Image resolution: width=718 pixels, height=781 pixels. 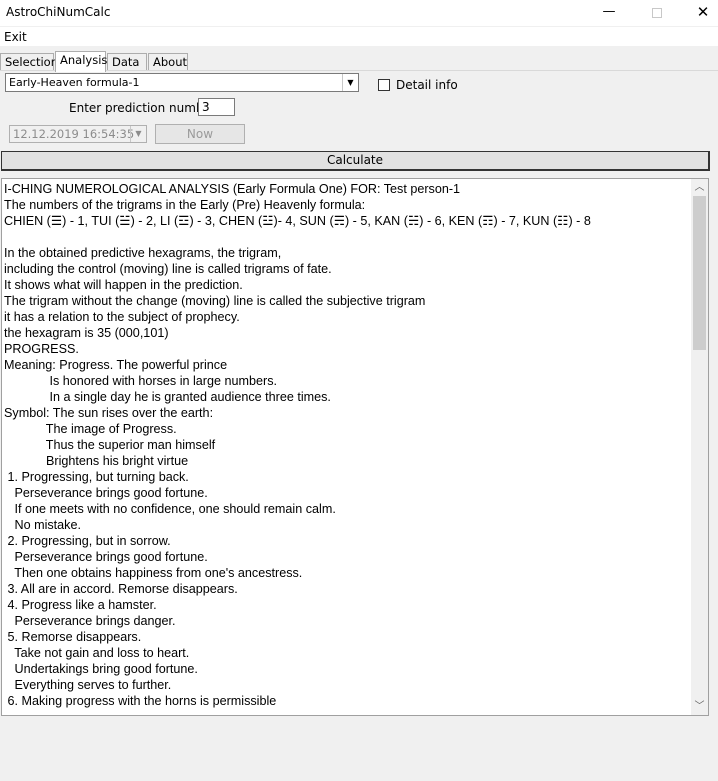 I want to click on vertical-scrollbar: ︿ ﹀, so click(x=699, y=447).